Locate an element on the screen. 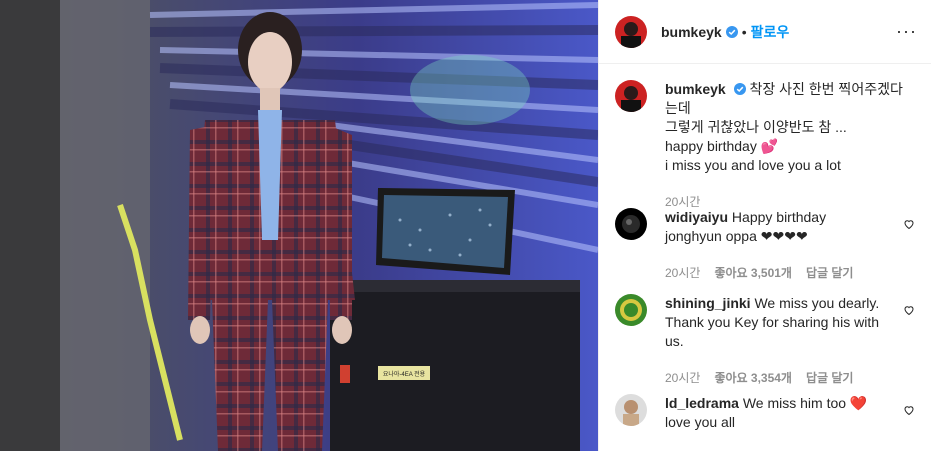 Image resolution: width=931 pixels, height=451 pixels. caption-line-3: happy birthday 💕 is located at coordinates (722, 146).